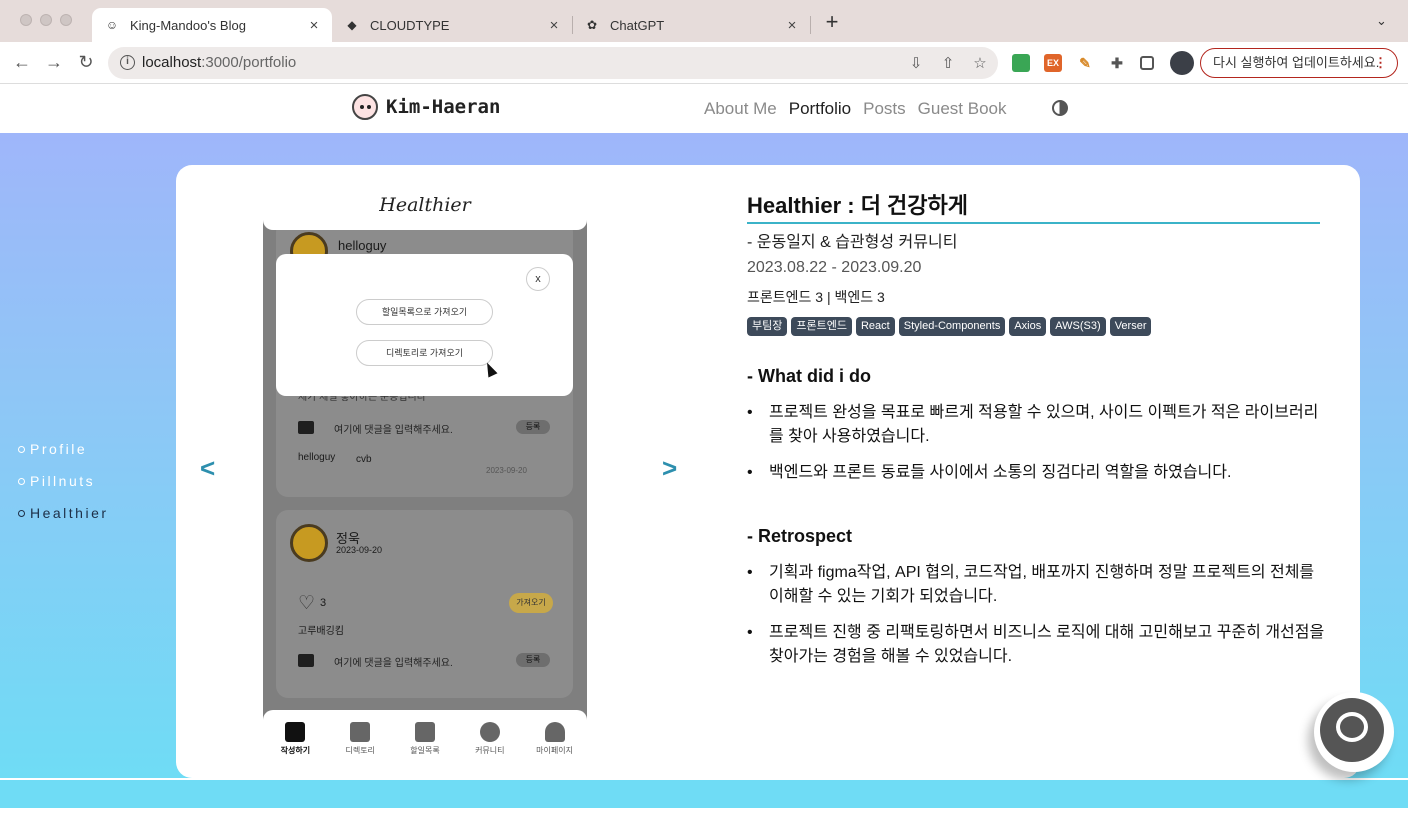  What do you see at coordinates (1060, 108) in the screenshot?
I see `theme-toggle-icon` at bounding box center [1060, 108].